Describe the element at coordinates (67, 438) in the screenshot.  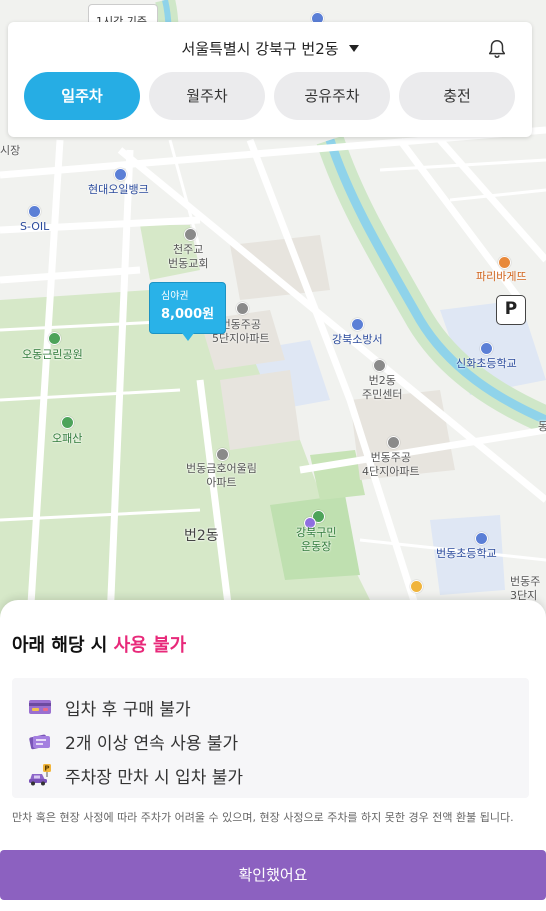
I see `map-label-mountain: 오패산` at that location.